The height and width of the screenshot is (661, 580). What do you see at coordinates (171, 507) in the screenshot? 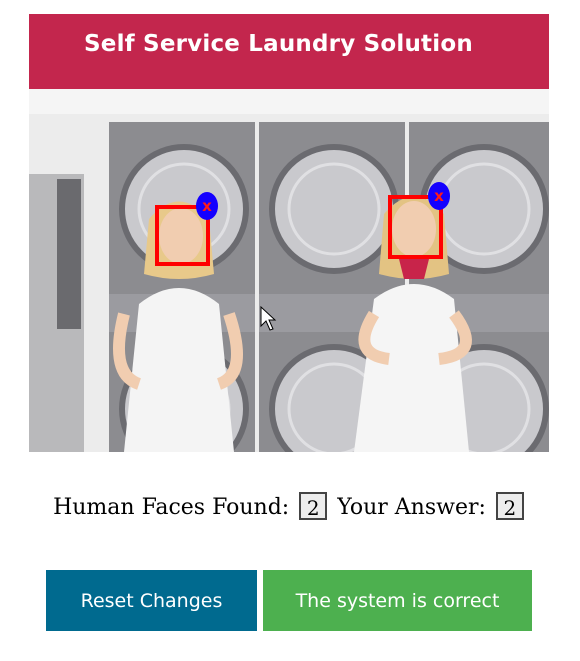
I see `faces-found-label: Human Faces Found:` at bounding box center [171, 507].